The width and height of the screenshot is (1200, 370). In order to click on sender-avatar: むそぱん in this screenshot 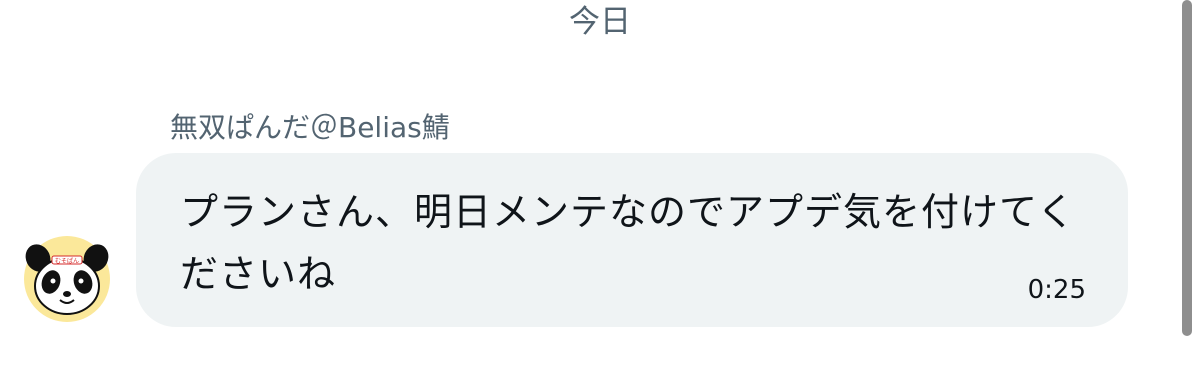, I will do `click(67, 279)`.